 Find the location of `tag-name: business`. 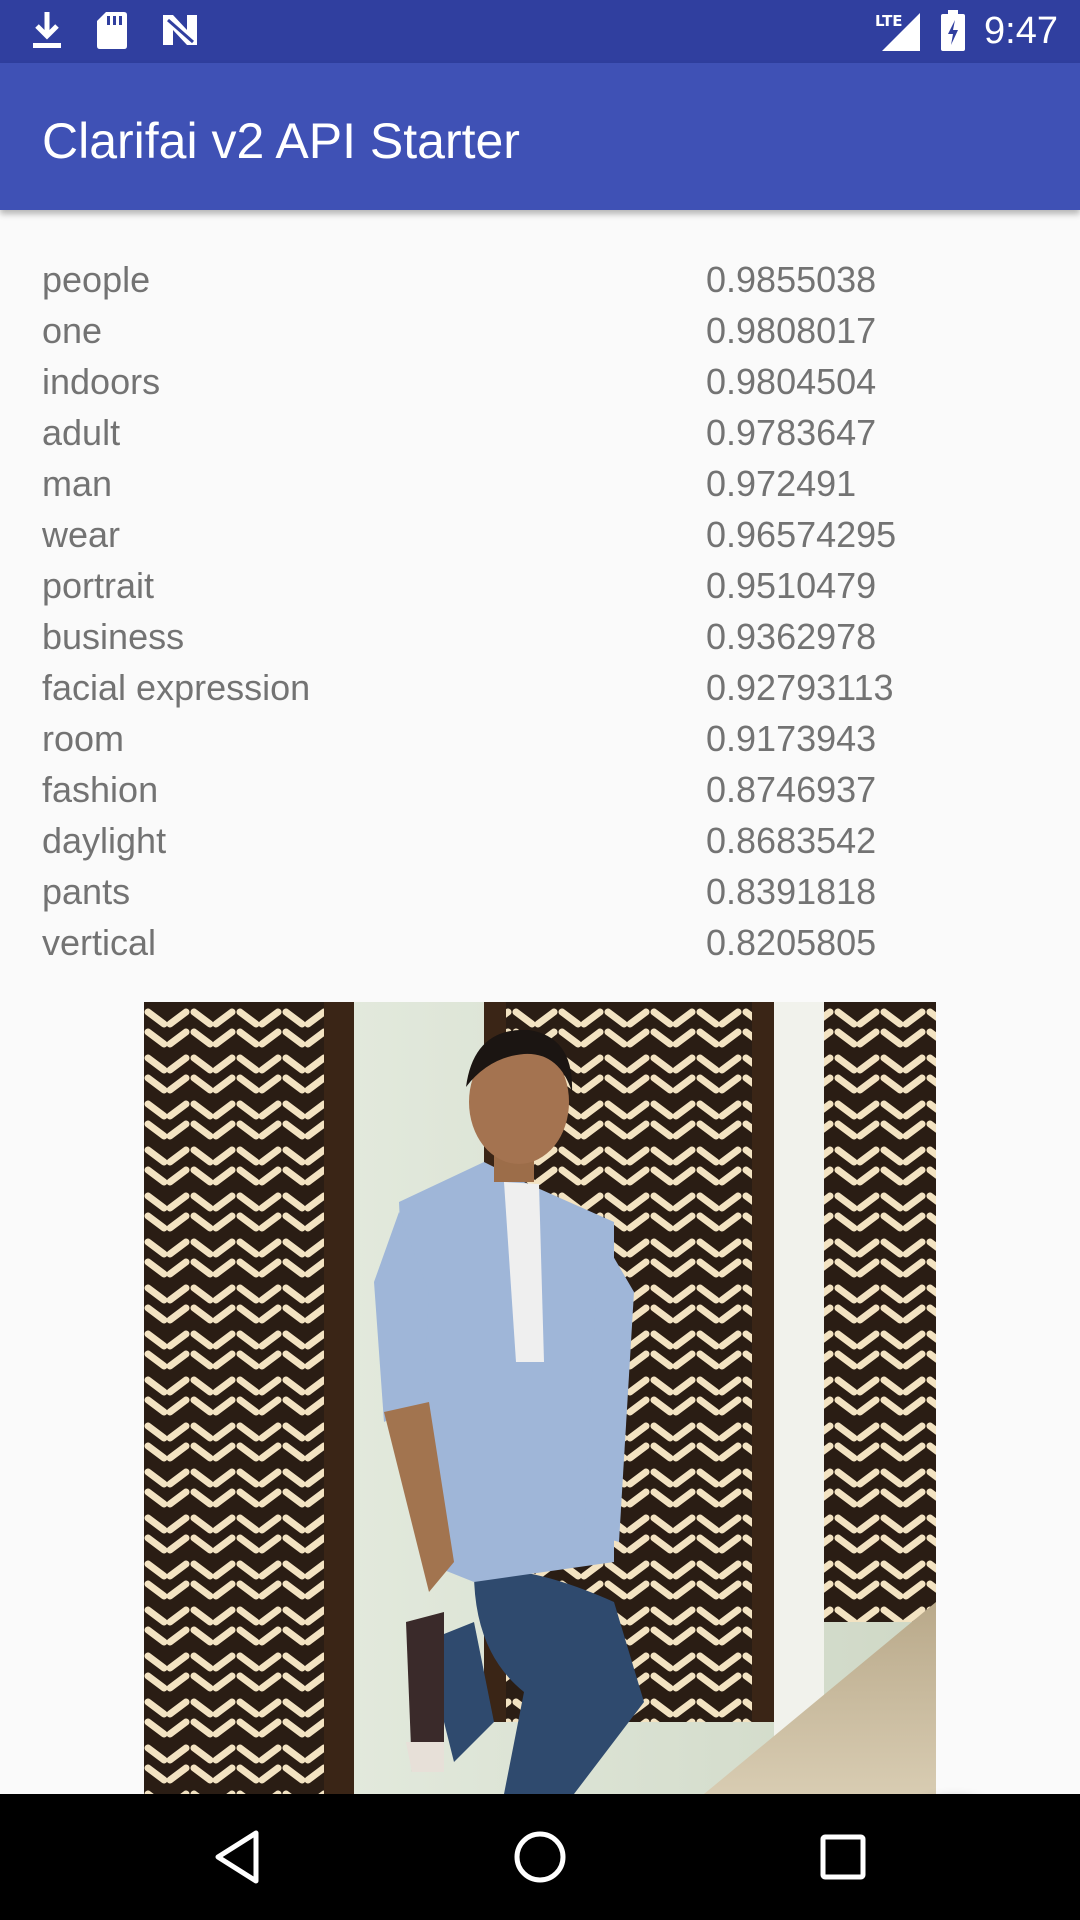

tag-name: business is located at coordinates (113, 636).